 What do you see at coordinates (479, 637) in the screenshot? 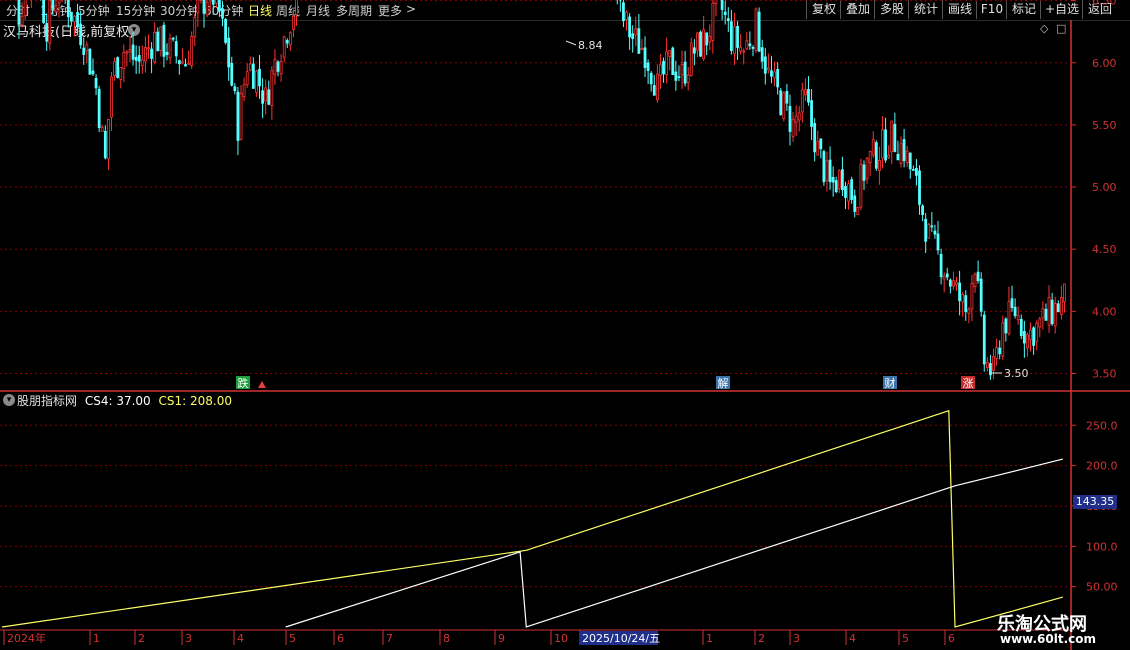
I see `date-axis: 2024年 1 2 3 4 5 6 7 8 9 10 2025/10/24/五 1 2 3 4 5 6` at bounding box center [479, 637].